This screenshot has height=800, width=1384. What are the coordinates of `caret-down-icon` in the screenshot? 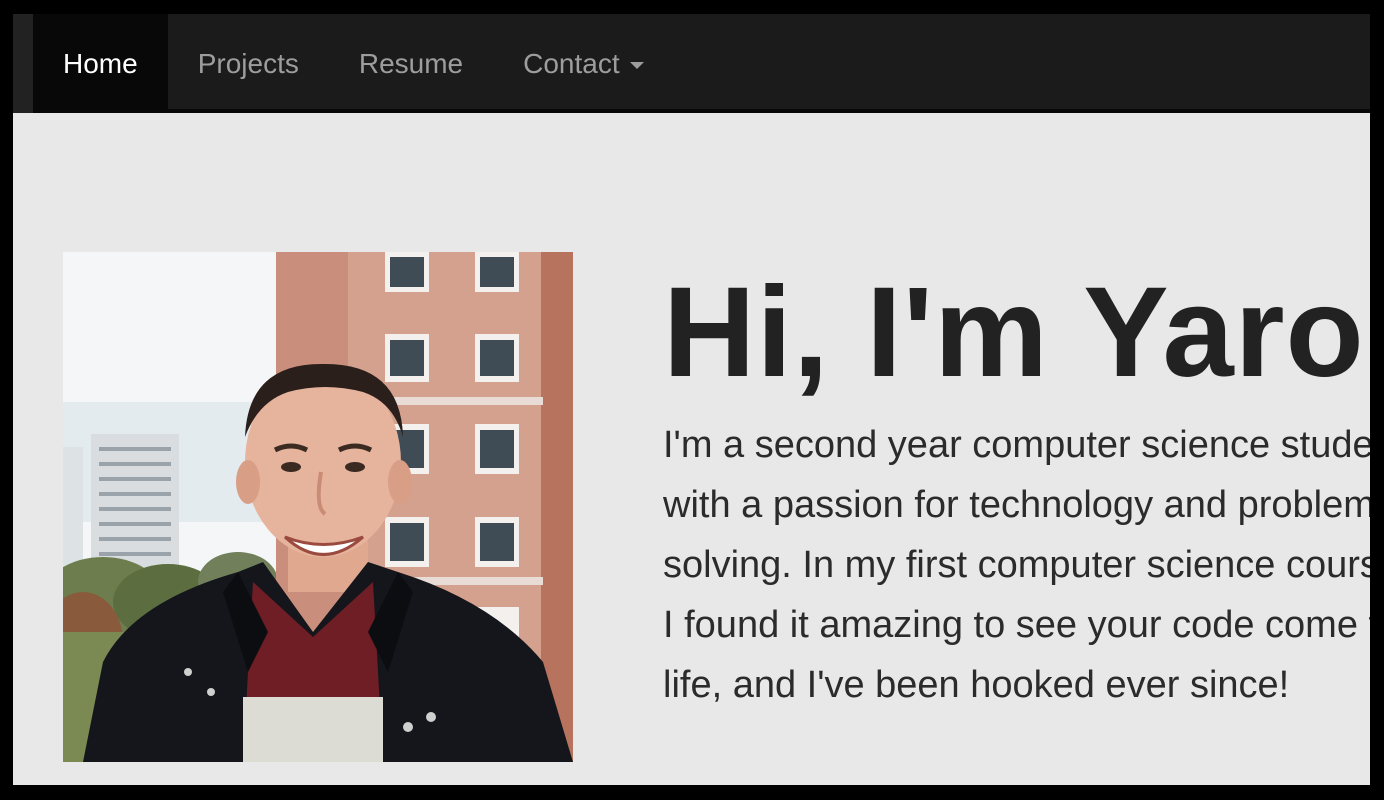 It's located at (636, 65).